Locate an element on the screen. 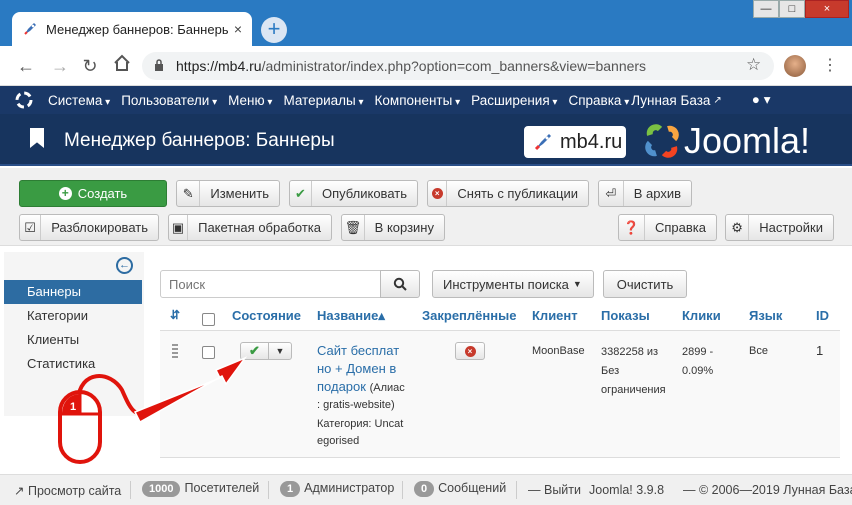 This screenshot has width=852, height=505. col-pinned: Закреплённые is located at coordinates (469, 315).